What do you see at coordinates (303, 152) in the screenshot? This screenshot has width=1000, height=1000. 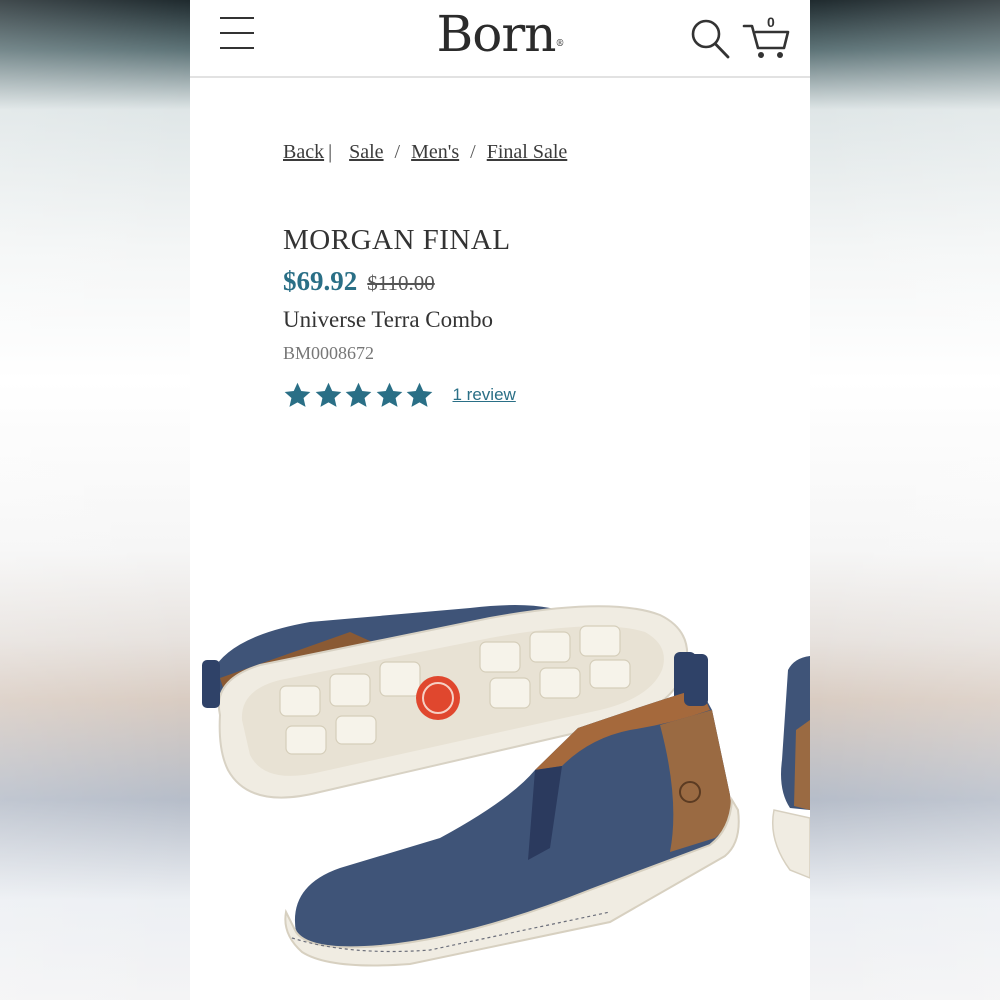 I see `back-link: Back` at bounding box center [303, 152].